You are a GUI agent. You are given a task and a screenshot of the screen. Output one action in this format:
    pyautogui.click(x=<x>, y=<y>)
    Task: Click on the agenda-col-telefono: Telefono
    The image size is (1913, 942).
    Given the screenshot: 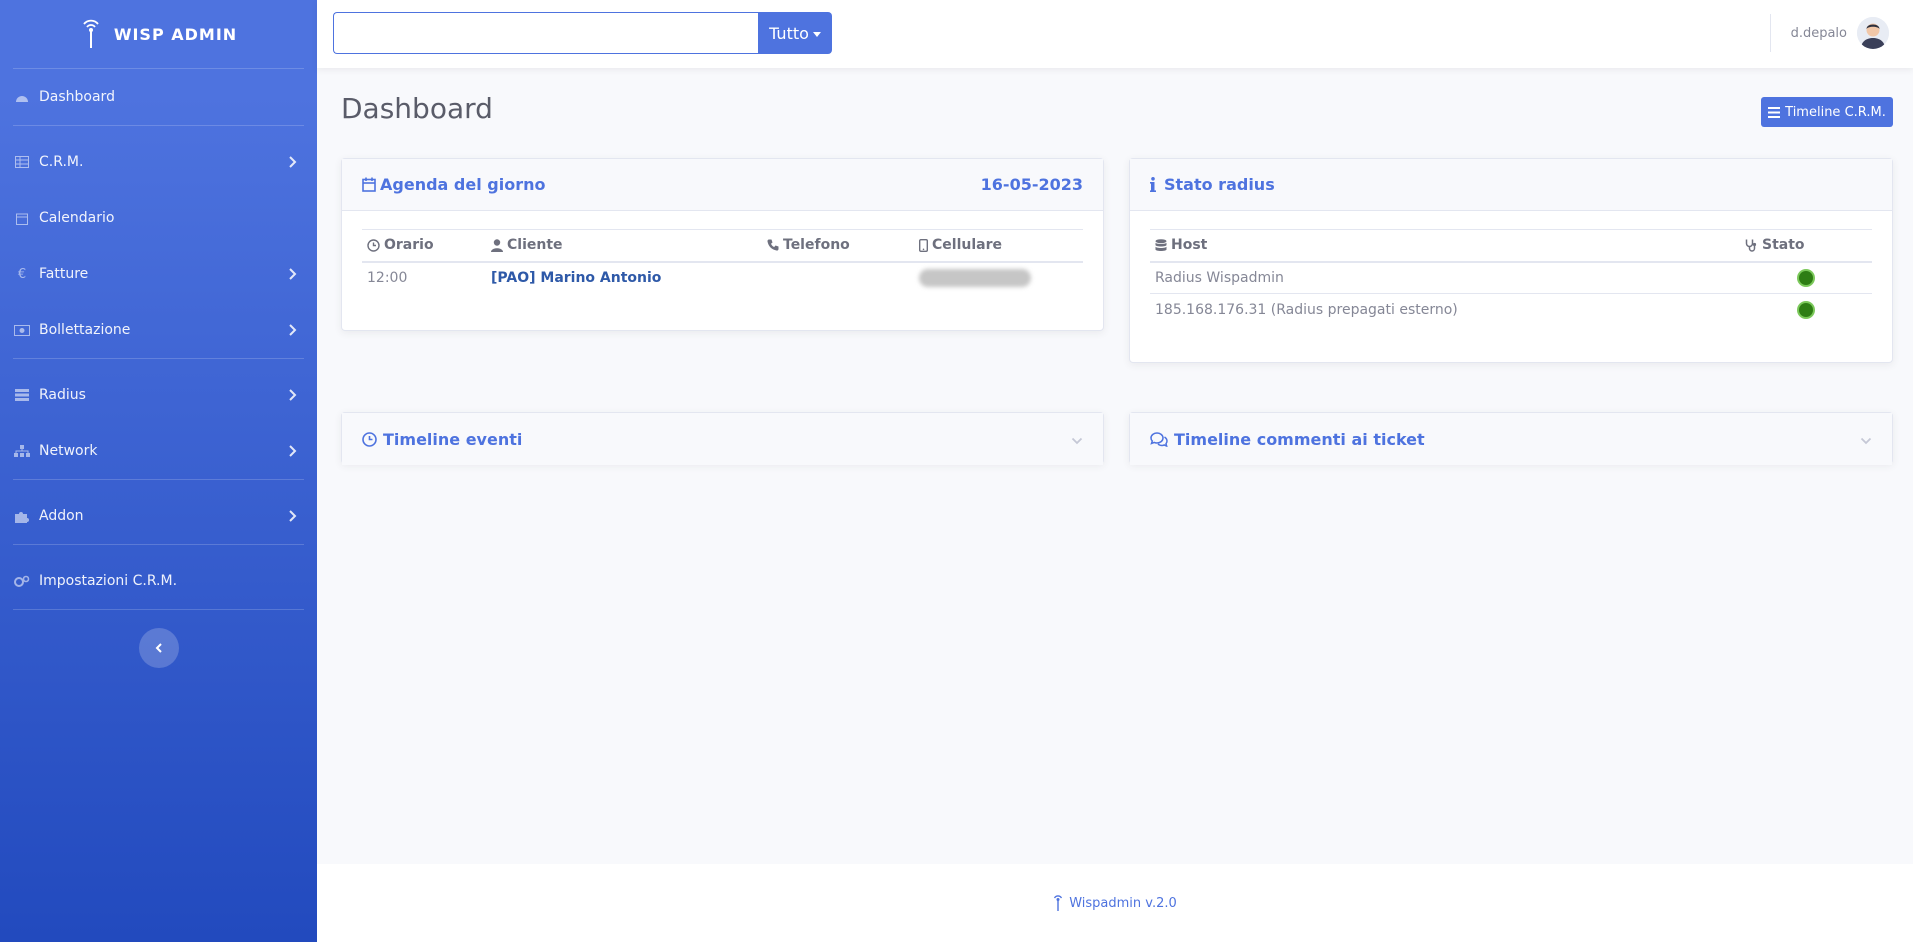 What is the action you would take?
    pyautogui.click(x=838, y=246)
    